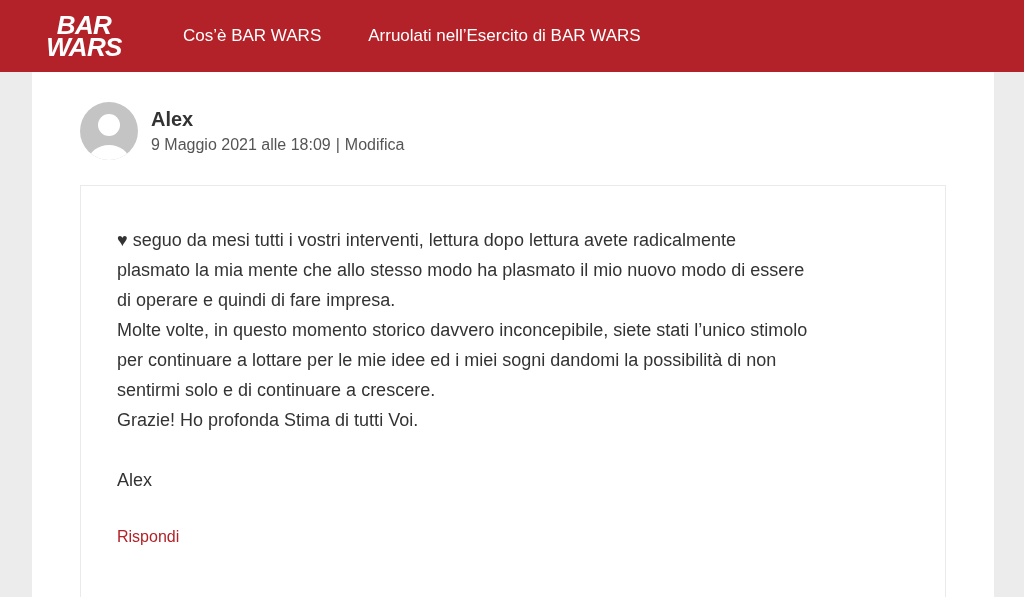  Describe the element at coordinates (427, 240) in the screenshot. I see `comment-text: ♥ seguo da mesi tutti i vostri interventi, lettura dopo lettura avete radicalmente` at that location.